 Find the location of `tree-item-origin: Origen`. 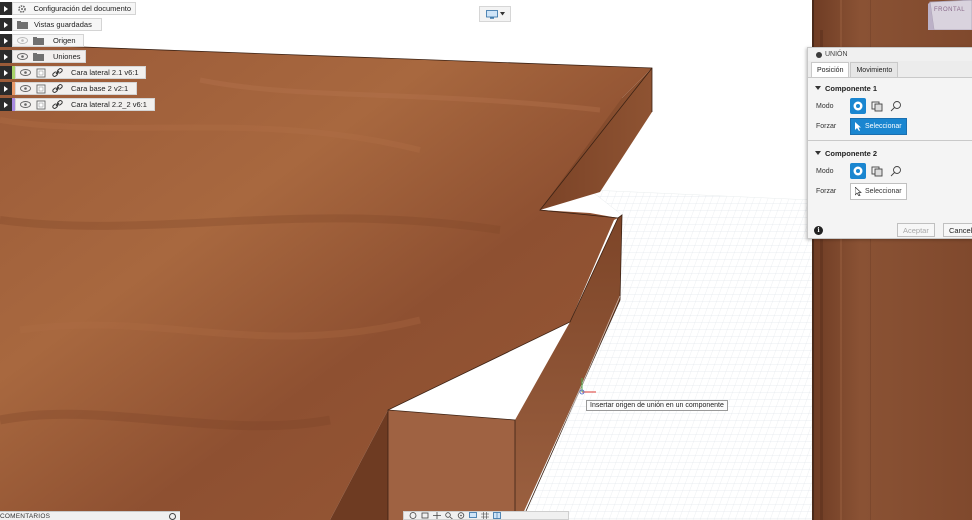

tree-item-origin: Origen is located at coordinates (42, 40).